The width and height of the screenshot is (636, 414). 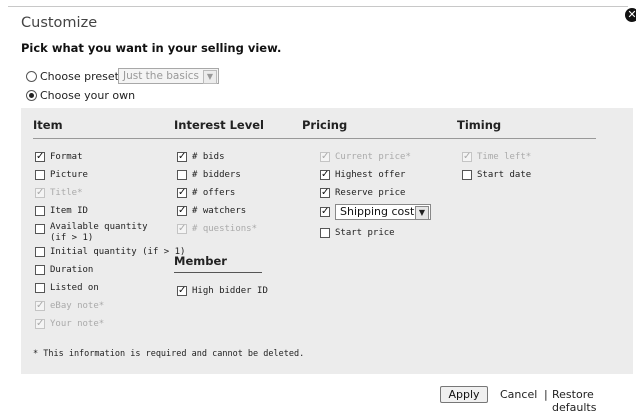 I want to click on option-picture: Picture, so click(x=61, y=175).